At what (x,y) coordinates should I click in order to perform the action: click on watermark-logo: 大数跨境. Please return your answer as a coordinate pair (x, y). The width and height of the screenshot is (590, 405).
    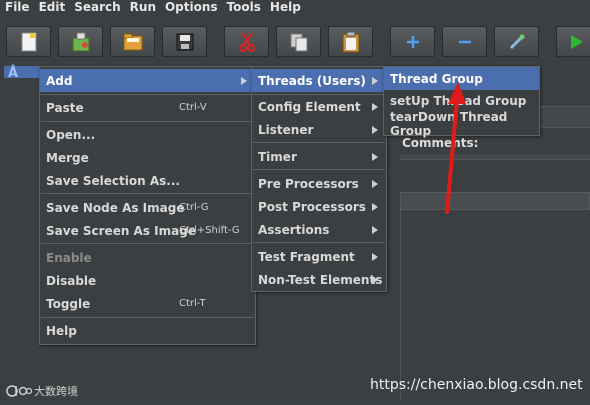
    Looking at the image, I should click on (42, 391).